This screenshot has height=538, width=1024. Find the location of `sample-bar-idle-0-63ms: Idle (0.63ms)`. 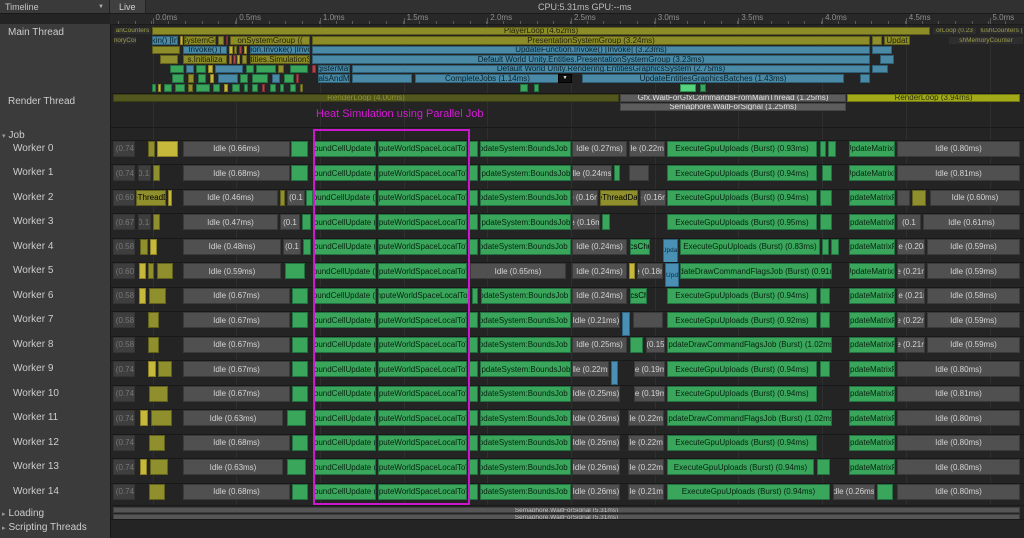

sample-bar-idle-0-63ms: Idle (0.63ms) is located at coordinates (233, 418).